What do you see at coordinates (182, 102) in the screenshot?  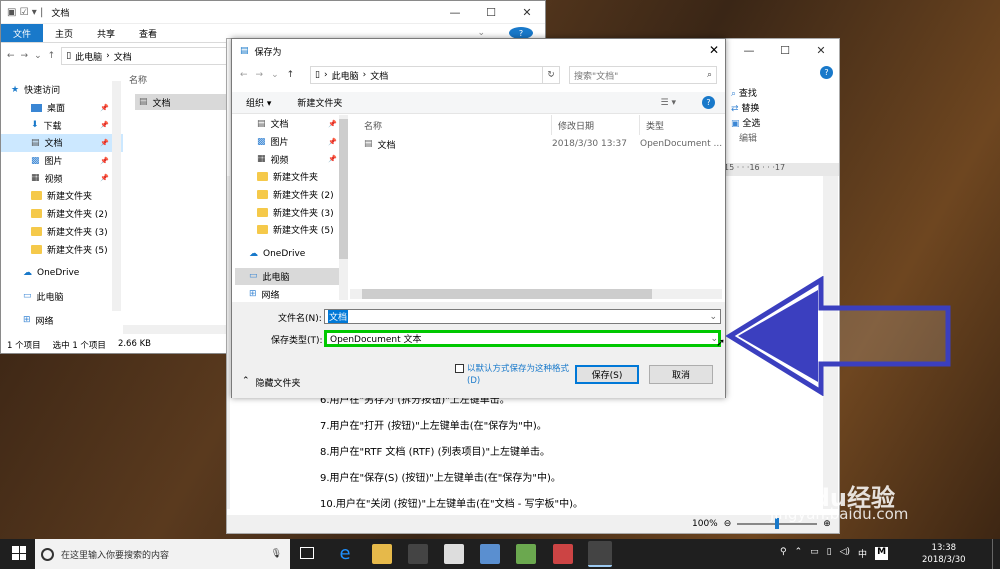 I see `file-item-selected: ▤ 文档` at bounding box center [182, 102].